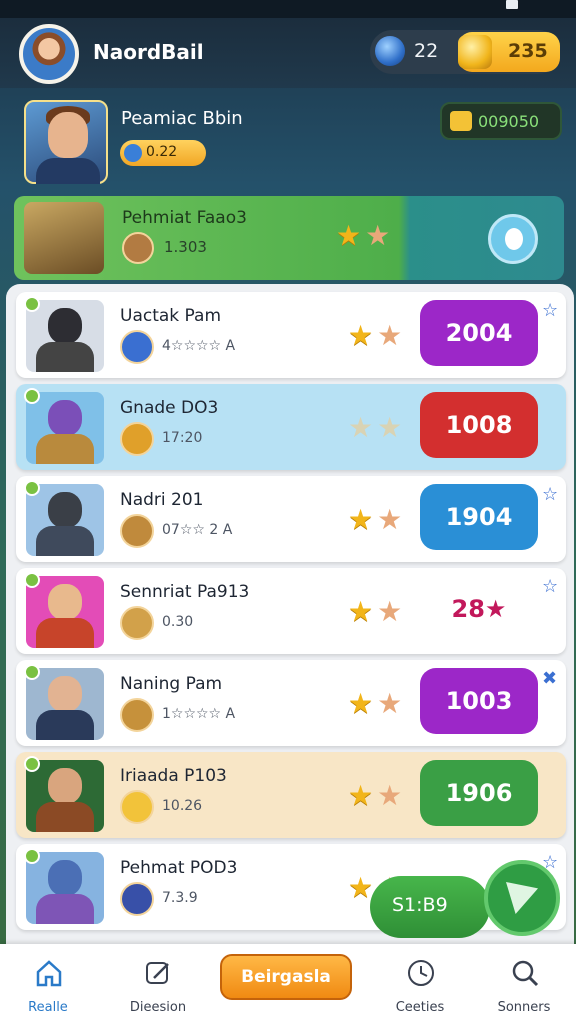 The height and width of the screenshot is (1024, 576). What do you see at coordinates (148, 52) in the screenshot?
I see `player-name: NaordBail` at bounding box center [148, 52].